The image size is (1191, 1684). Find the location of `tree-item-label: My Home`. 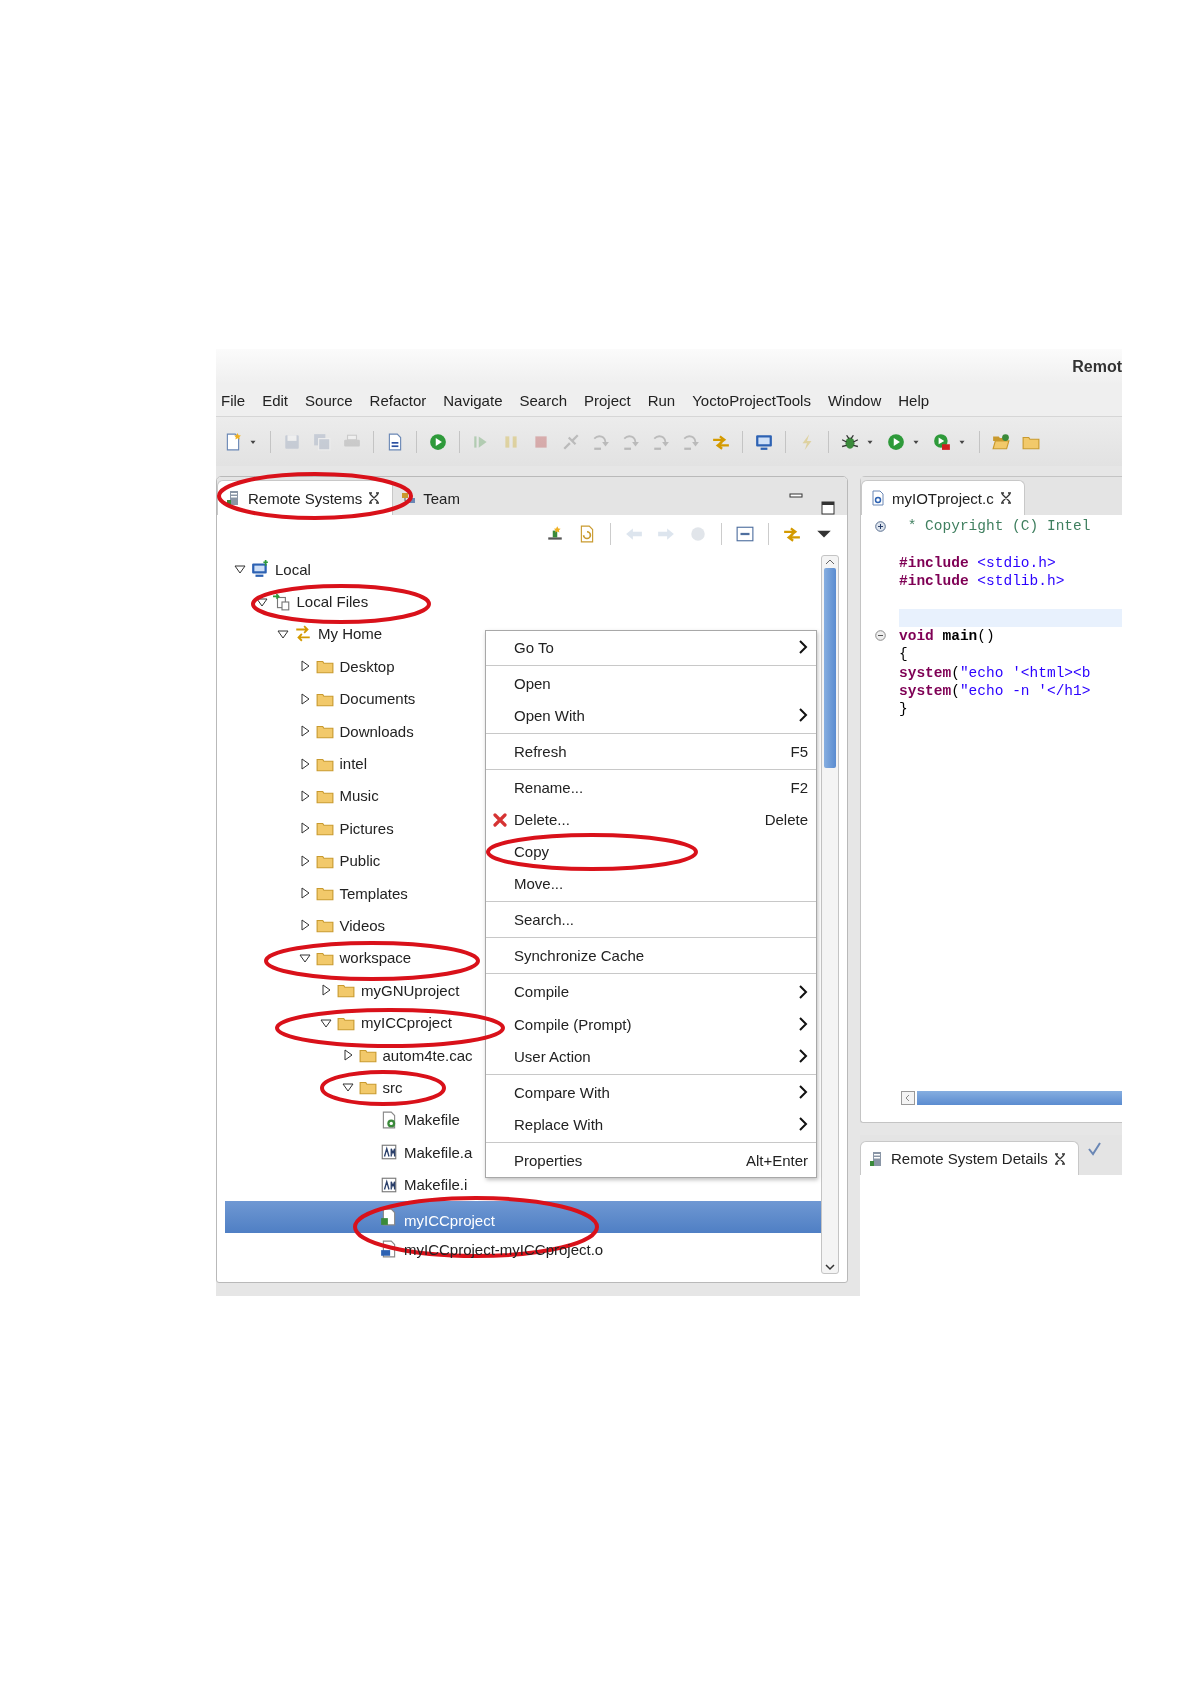

tree-item-label: My Home is located at coordinates (350, 634).